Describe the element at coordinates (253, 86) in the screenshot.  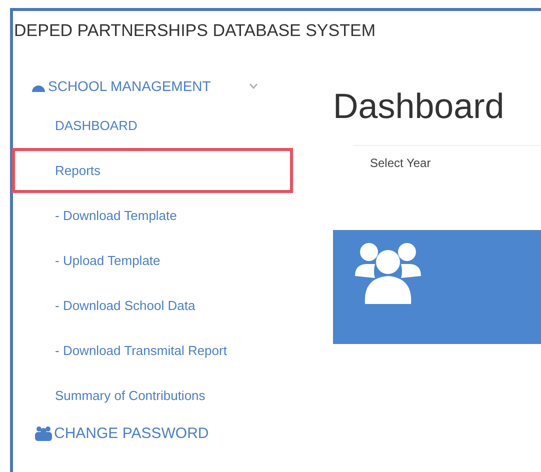
I see `chevron-icon` at that location.